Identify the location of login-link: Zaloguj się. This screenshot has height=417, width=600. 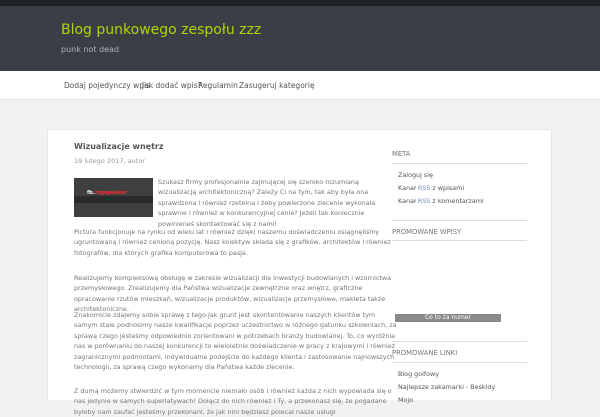
(415, 175).